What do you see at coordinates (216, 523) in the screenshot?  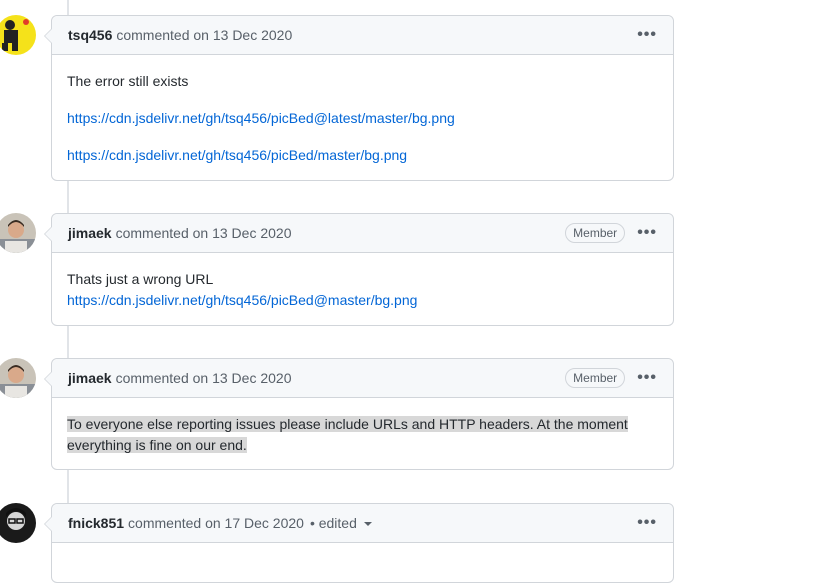 I see `comment-timestamp: commented on 17 Dec 2020` at bounding box center [216, 523].